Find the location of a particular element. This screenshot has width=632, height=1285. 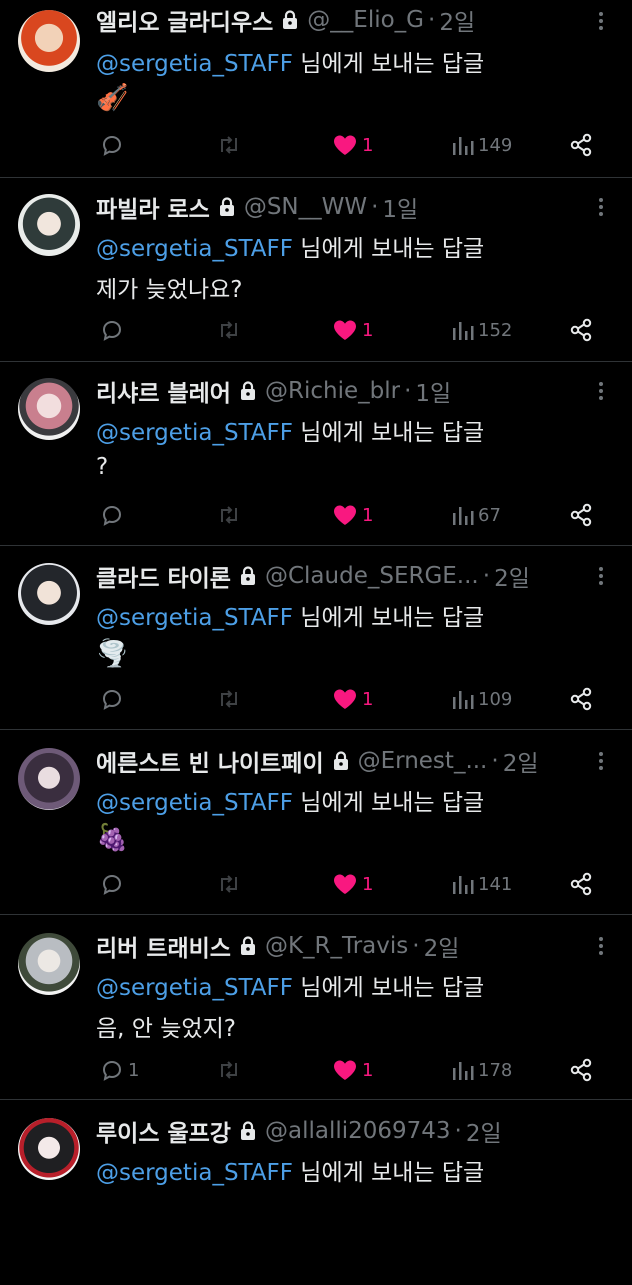

tweet-header: 루이스 울프강 @allalli2069743 · 2일 is located at coordinates (339, 1131).